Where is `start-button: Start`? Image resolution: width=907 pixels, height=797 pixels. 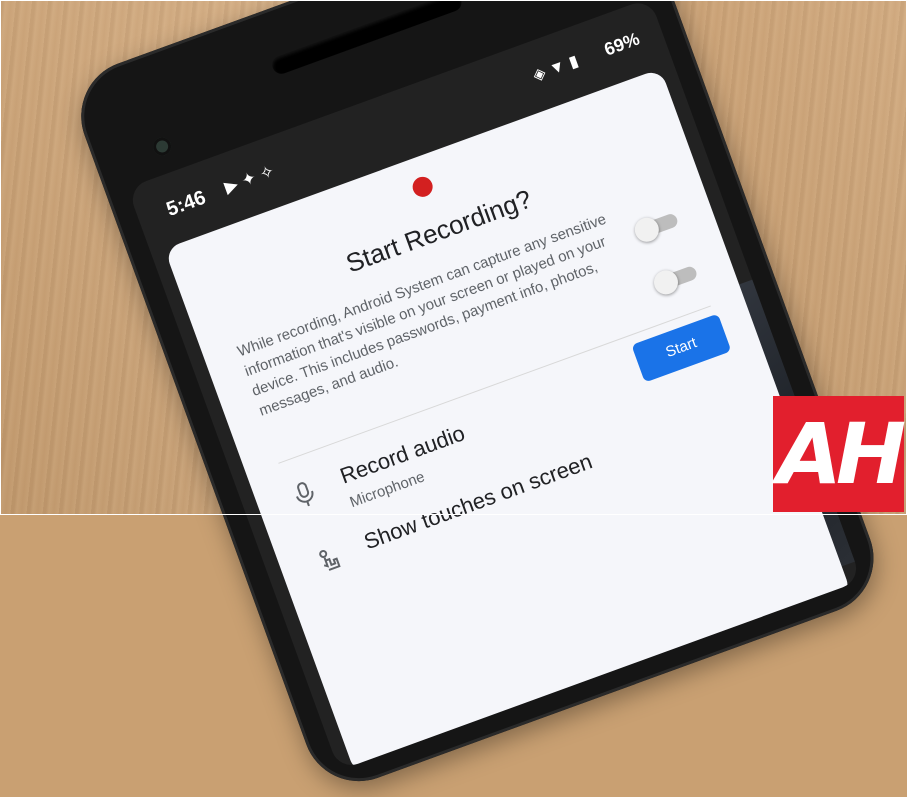
start-button: Start is located at coordinates (681, 348).